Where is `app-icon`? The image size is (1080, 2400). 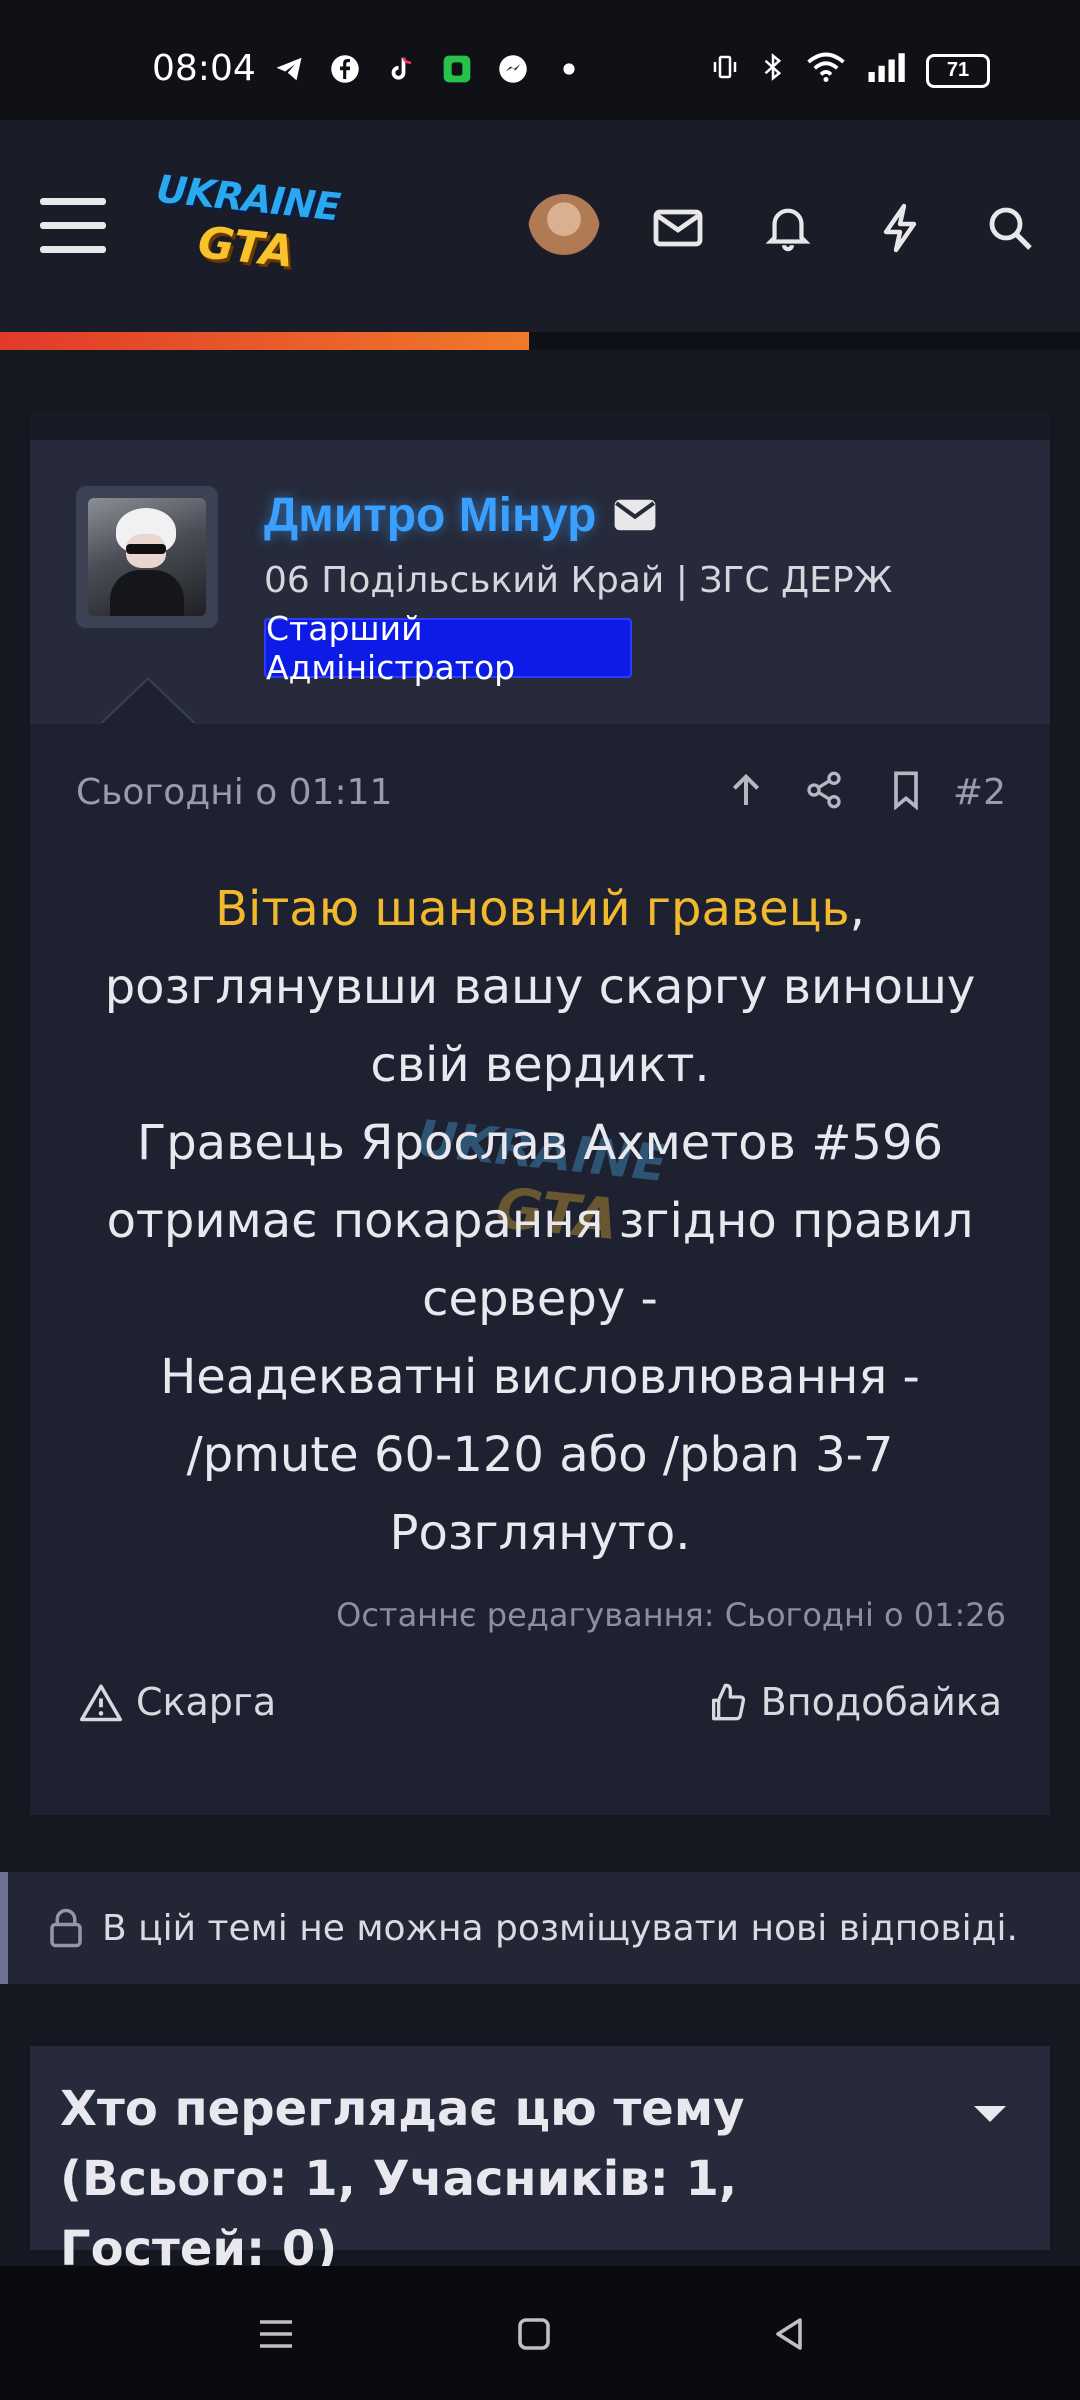 app-icon is located at coordinates (457, 69).